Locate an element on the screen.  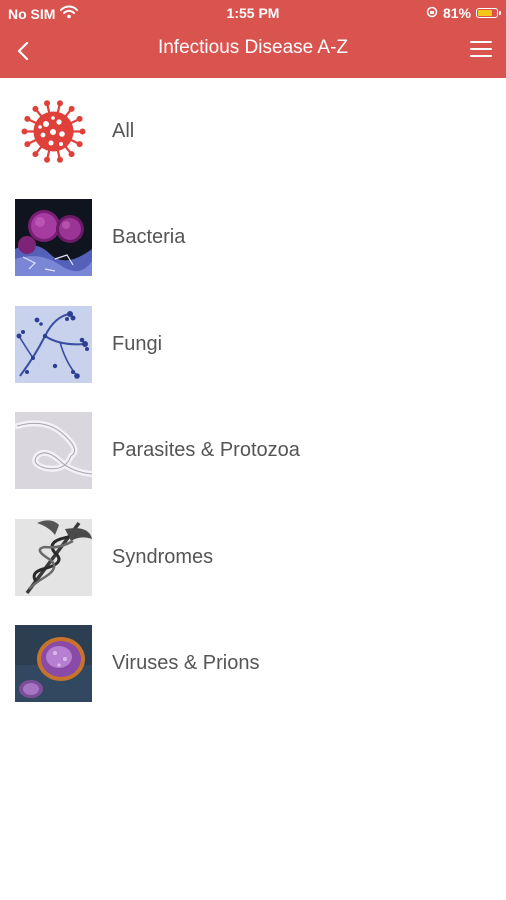
list-item-viruses: Viruses & Prions is located at coordinates (253, 664).